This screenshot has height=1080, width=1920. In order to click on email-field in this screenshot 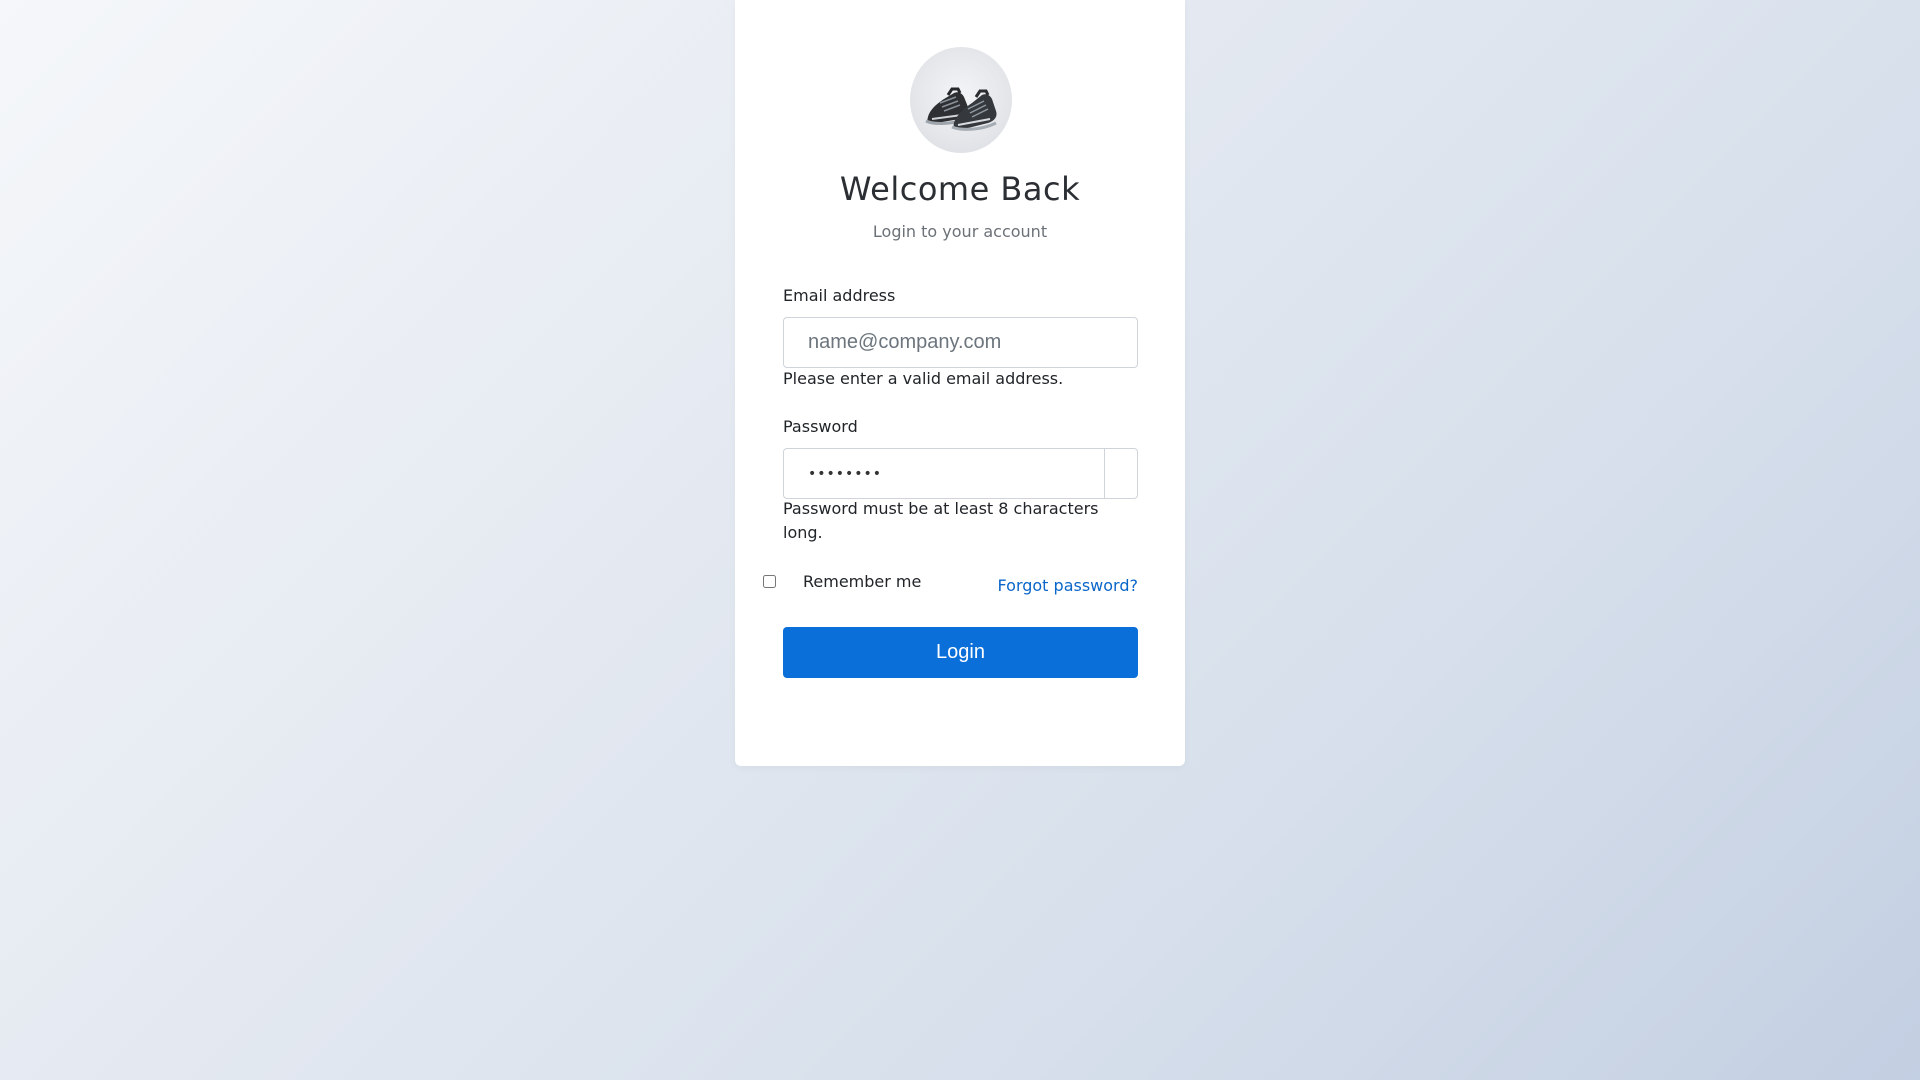, I will do `click(960, 342)`.